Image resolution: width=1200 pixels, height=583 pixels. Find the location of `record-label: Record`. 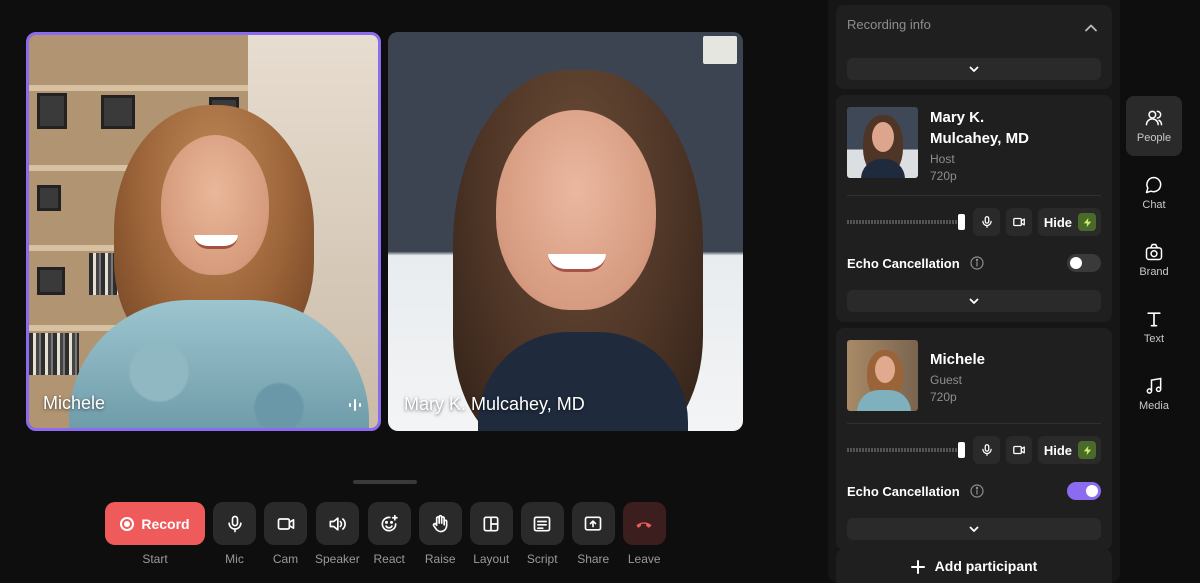

record-label: Record is located at coordinates (165, 523).